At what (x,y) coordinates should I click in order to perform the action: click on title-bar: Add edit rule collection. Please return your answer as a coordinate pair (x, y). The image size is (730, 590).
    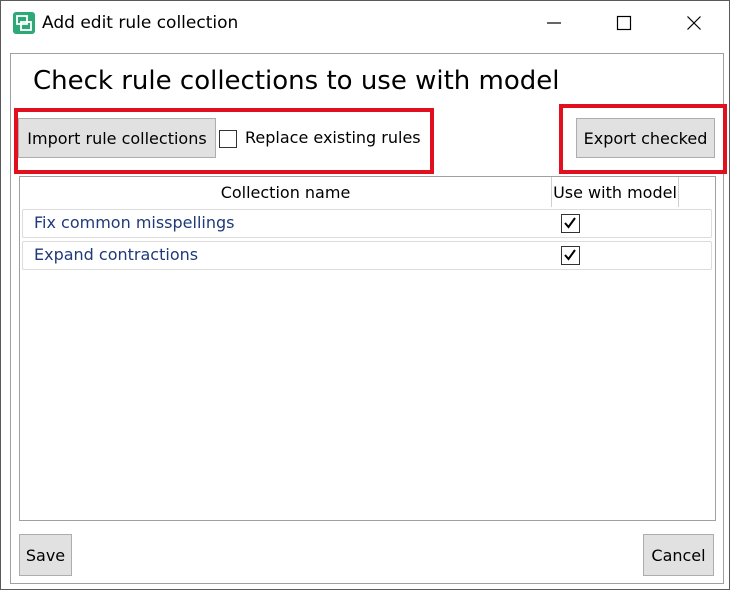
    Looking at the image, I should click on (365, 23).